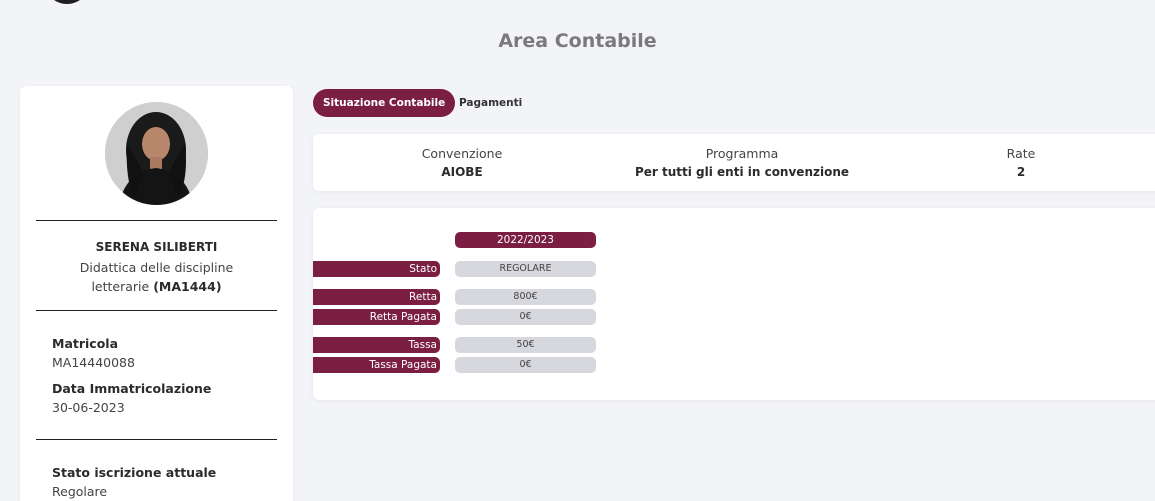 The width and height of the screenshot is (1155, 501). Describe the element at coordinates (187, 286) in the screenshot. I see `course-code: (MA1444)` at that location.